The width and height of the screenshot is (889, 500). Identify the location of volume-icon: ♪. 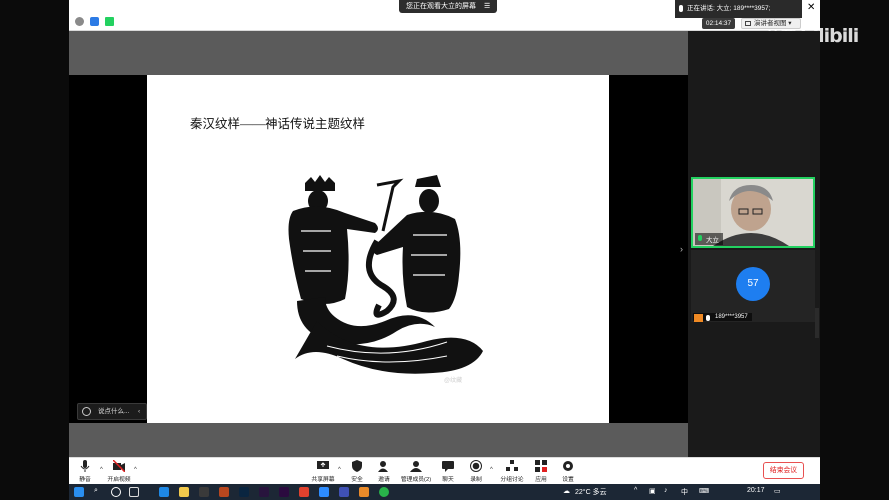
(666, 490).